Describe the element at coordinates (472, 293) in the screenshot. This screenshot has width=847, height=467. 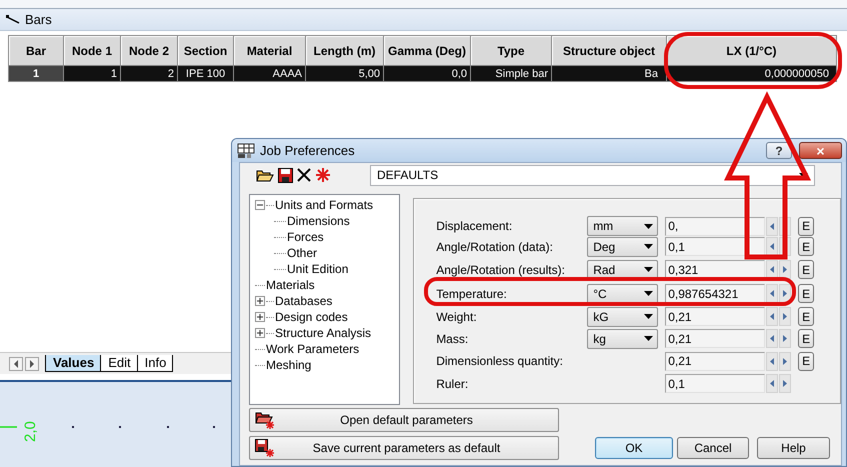
I see `setting-label: Temperature:` at that location.